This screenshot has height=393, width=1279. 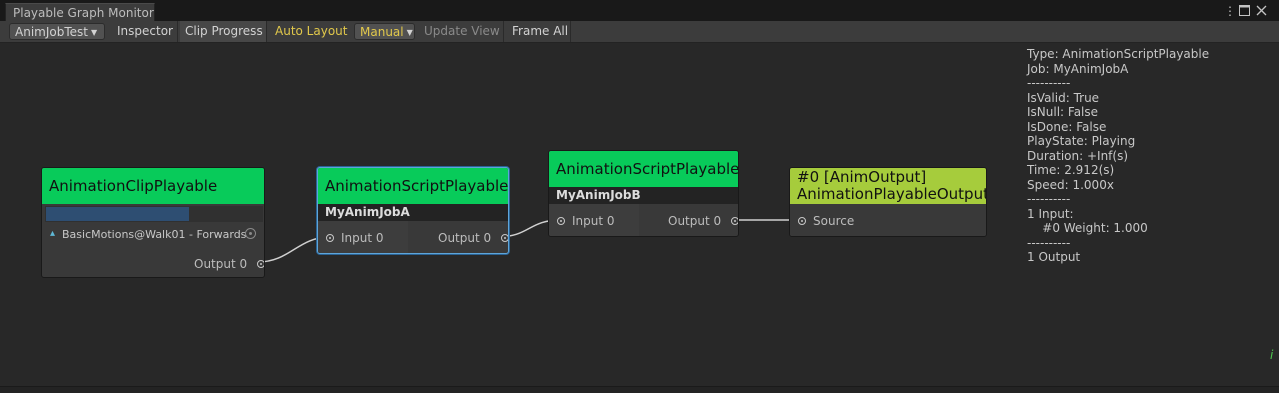 What do you see at coordinates (1118, 54) in the screenshot?
I see `info-line: Type: AnimationScriptPlayable` at bounding box center [1118, 54].